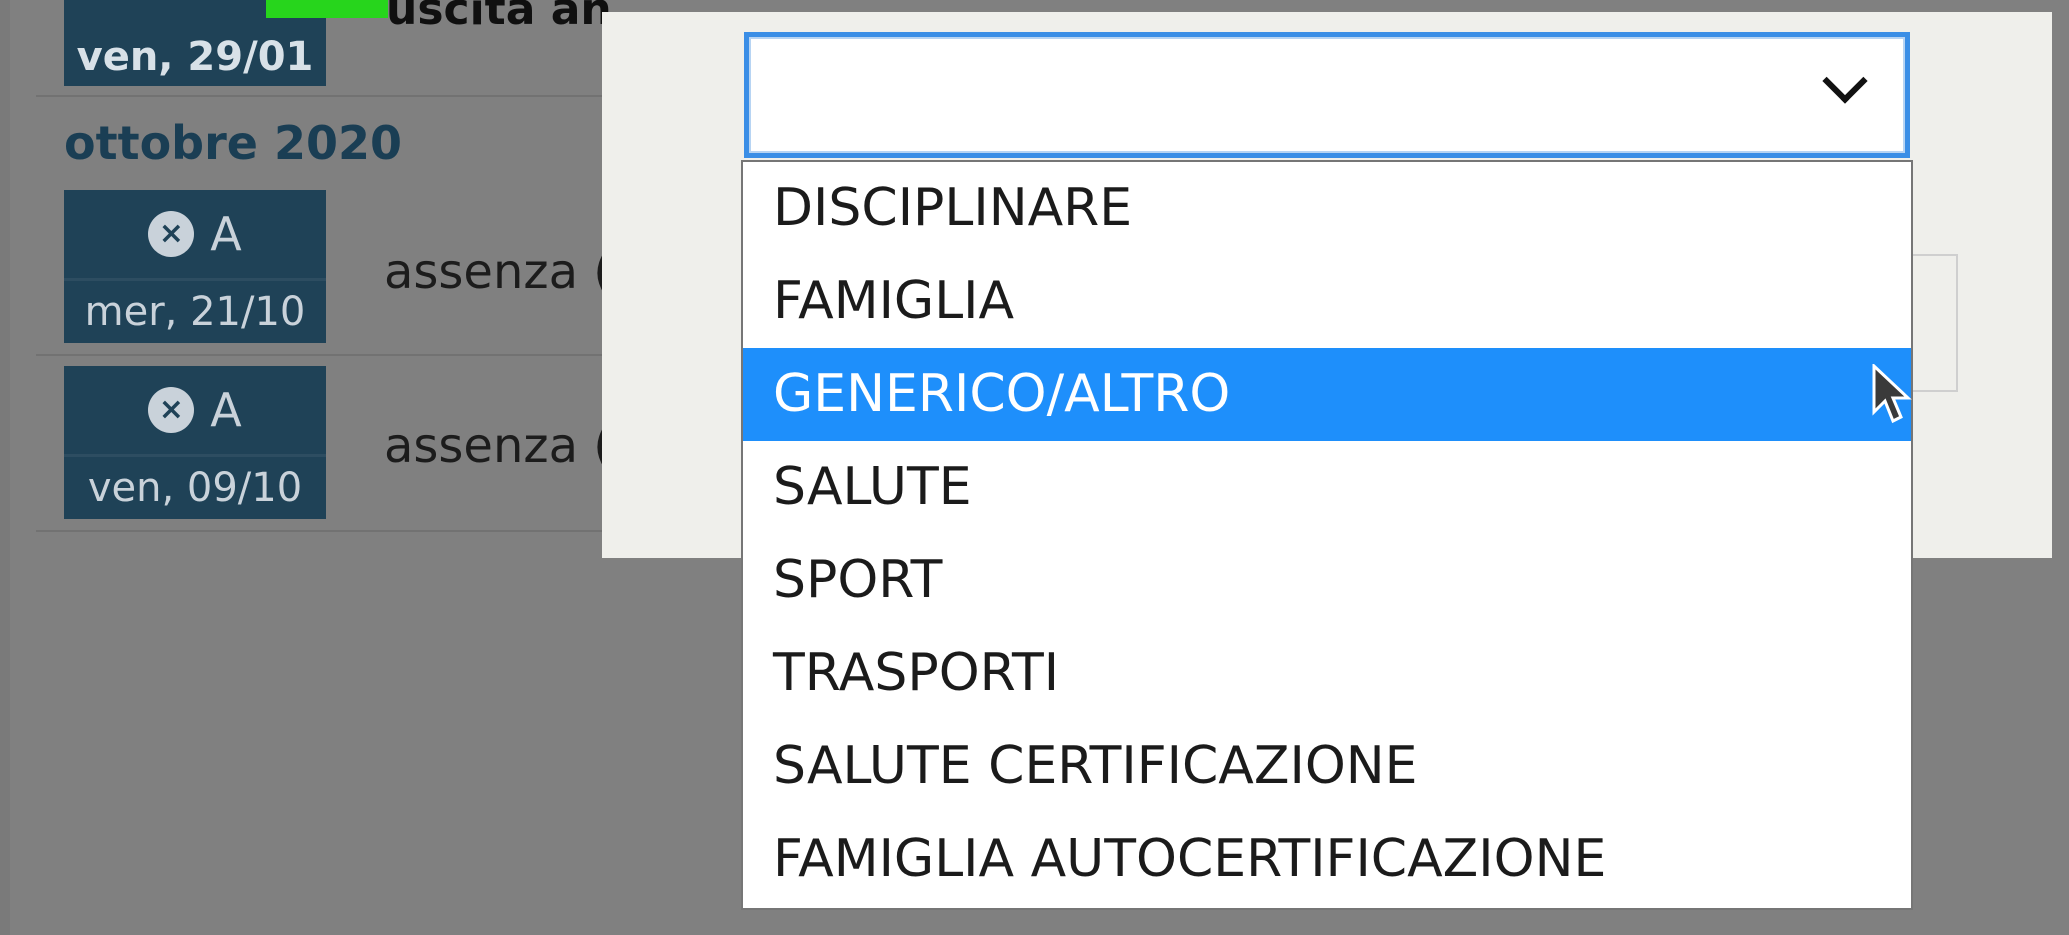  I want to click on option-disciplinare: DISCIPLINARE, so click(1327, 208).